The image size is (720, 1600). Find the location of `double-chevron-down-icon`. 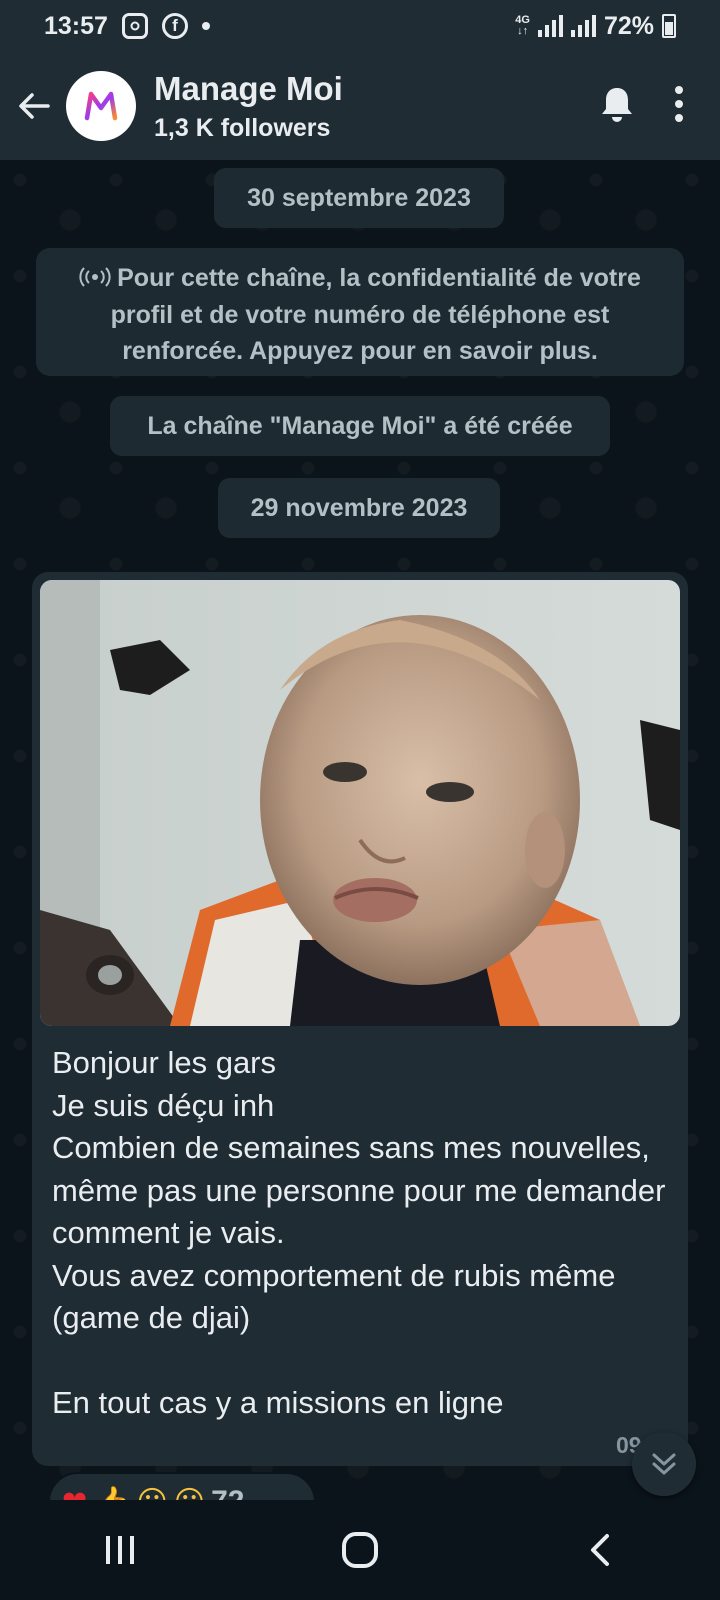

double-chevron-down-icon is located at coordinates (664, 1464).